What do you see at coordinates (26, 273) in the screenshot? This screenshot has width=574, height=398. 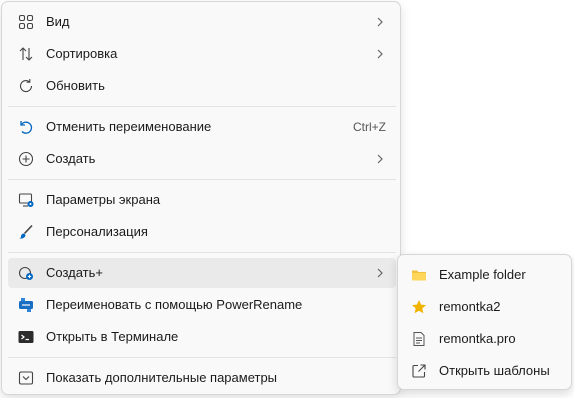 I see `new-plus-badge-icon` at bounding box center [26, 273].